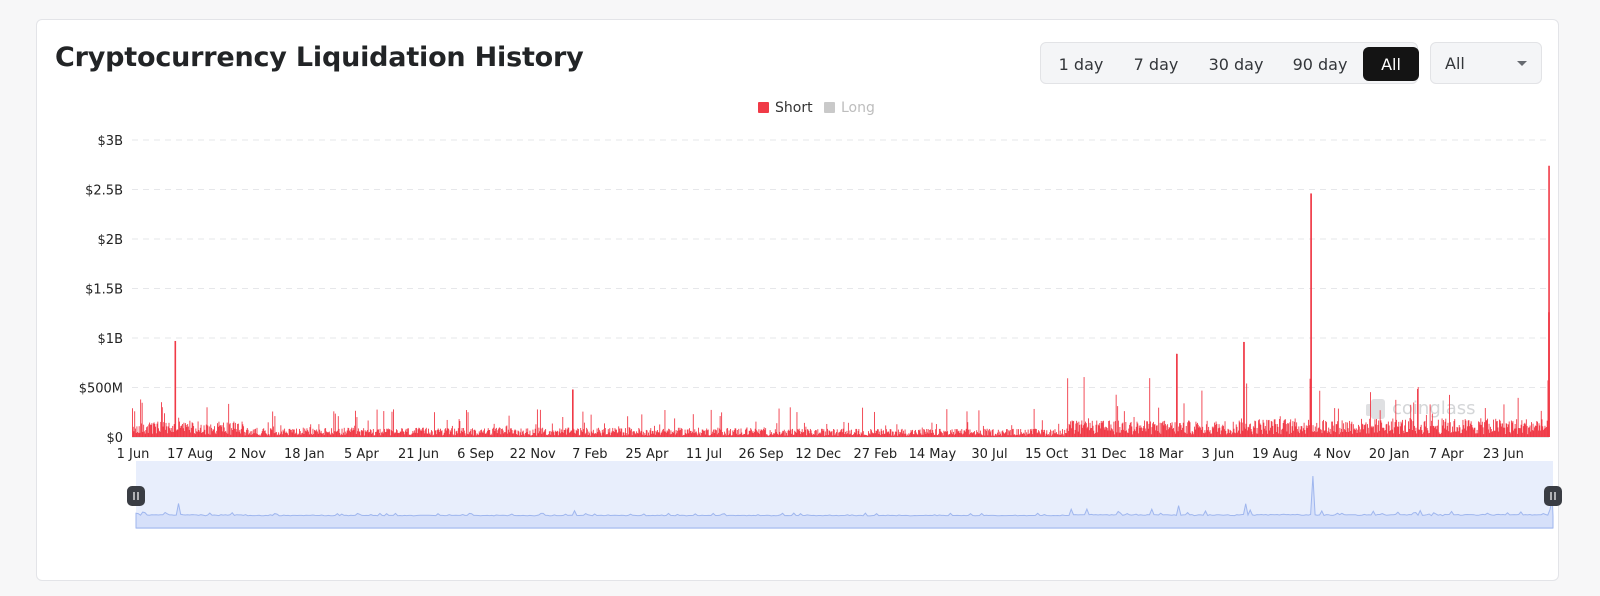 This screenshot has width=1600, height=596. I want to click on x-tick-label: 7 Feb, so click(589, 454).